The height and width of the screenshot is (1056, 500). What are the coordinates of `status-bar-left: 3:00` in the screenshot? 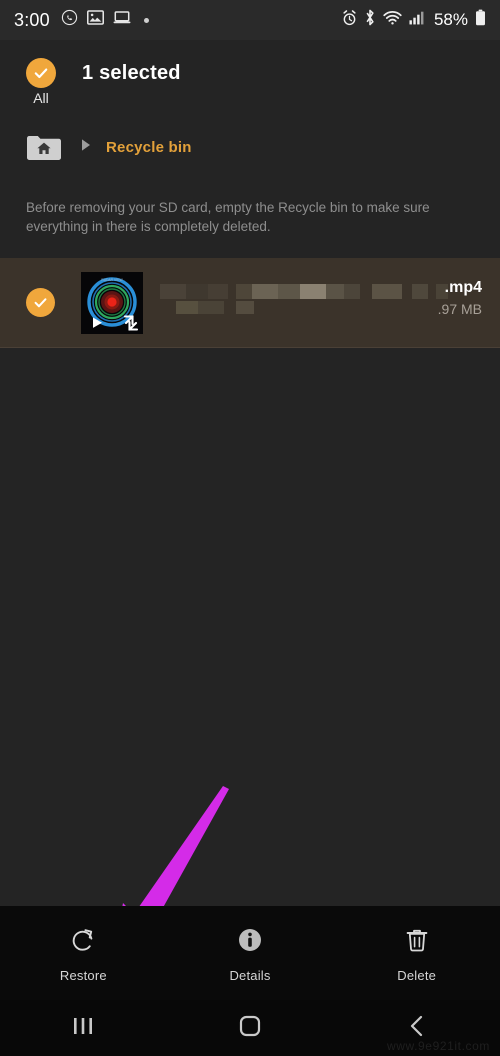 It's located at (81, 20).